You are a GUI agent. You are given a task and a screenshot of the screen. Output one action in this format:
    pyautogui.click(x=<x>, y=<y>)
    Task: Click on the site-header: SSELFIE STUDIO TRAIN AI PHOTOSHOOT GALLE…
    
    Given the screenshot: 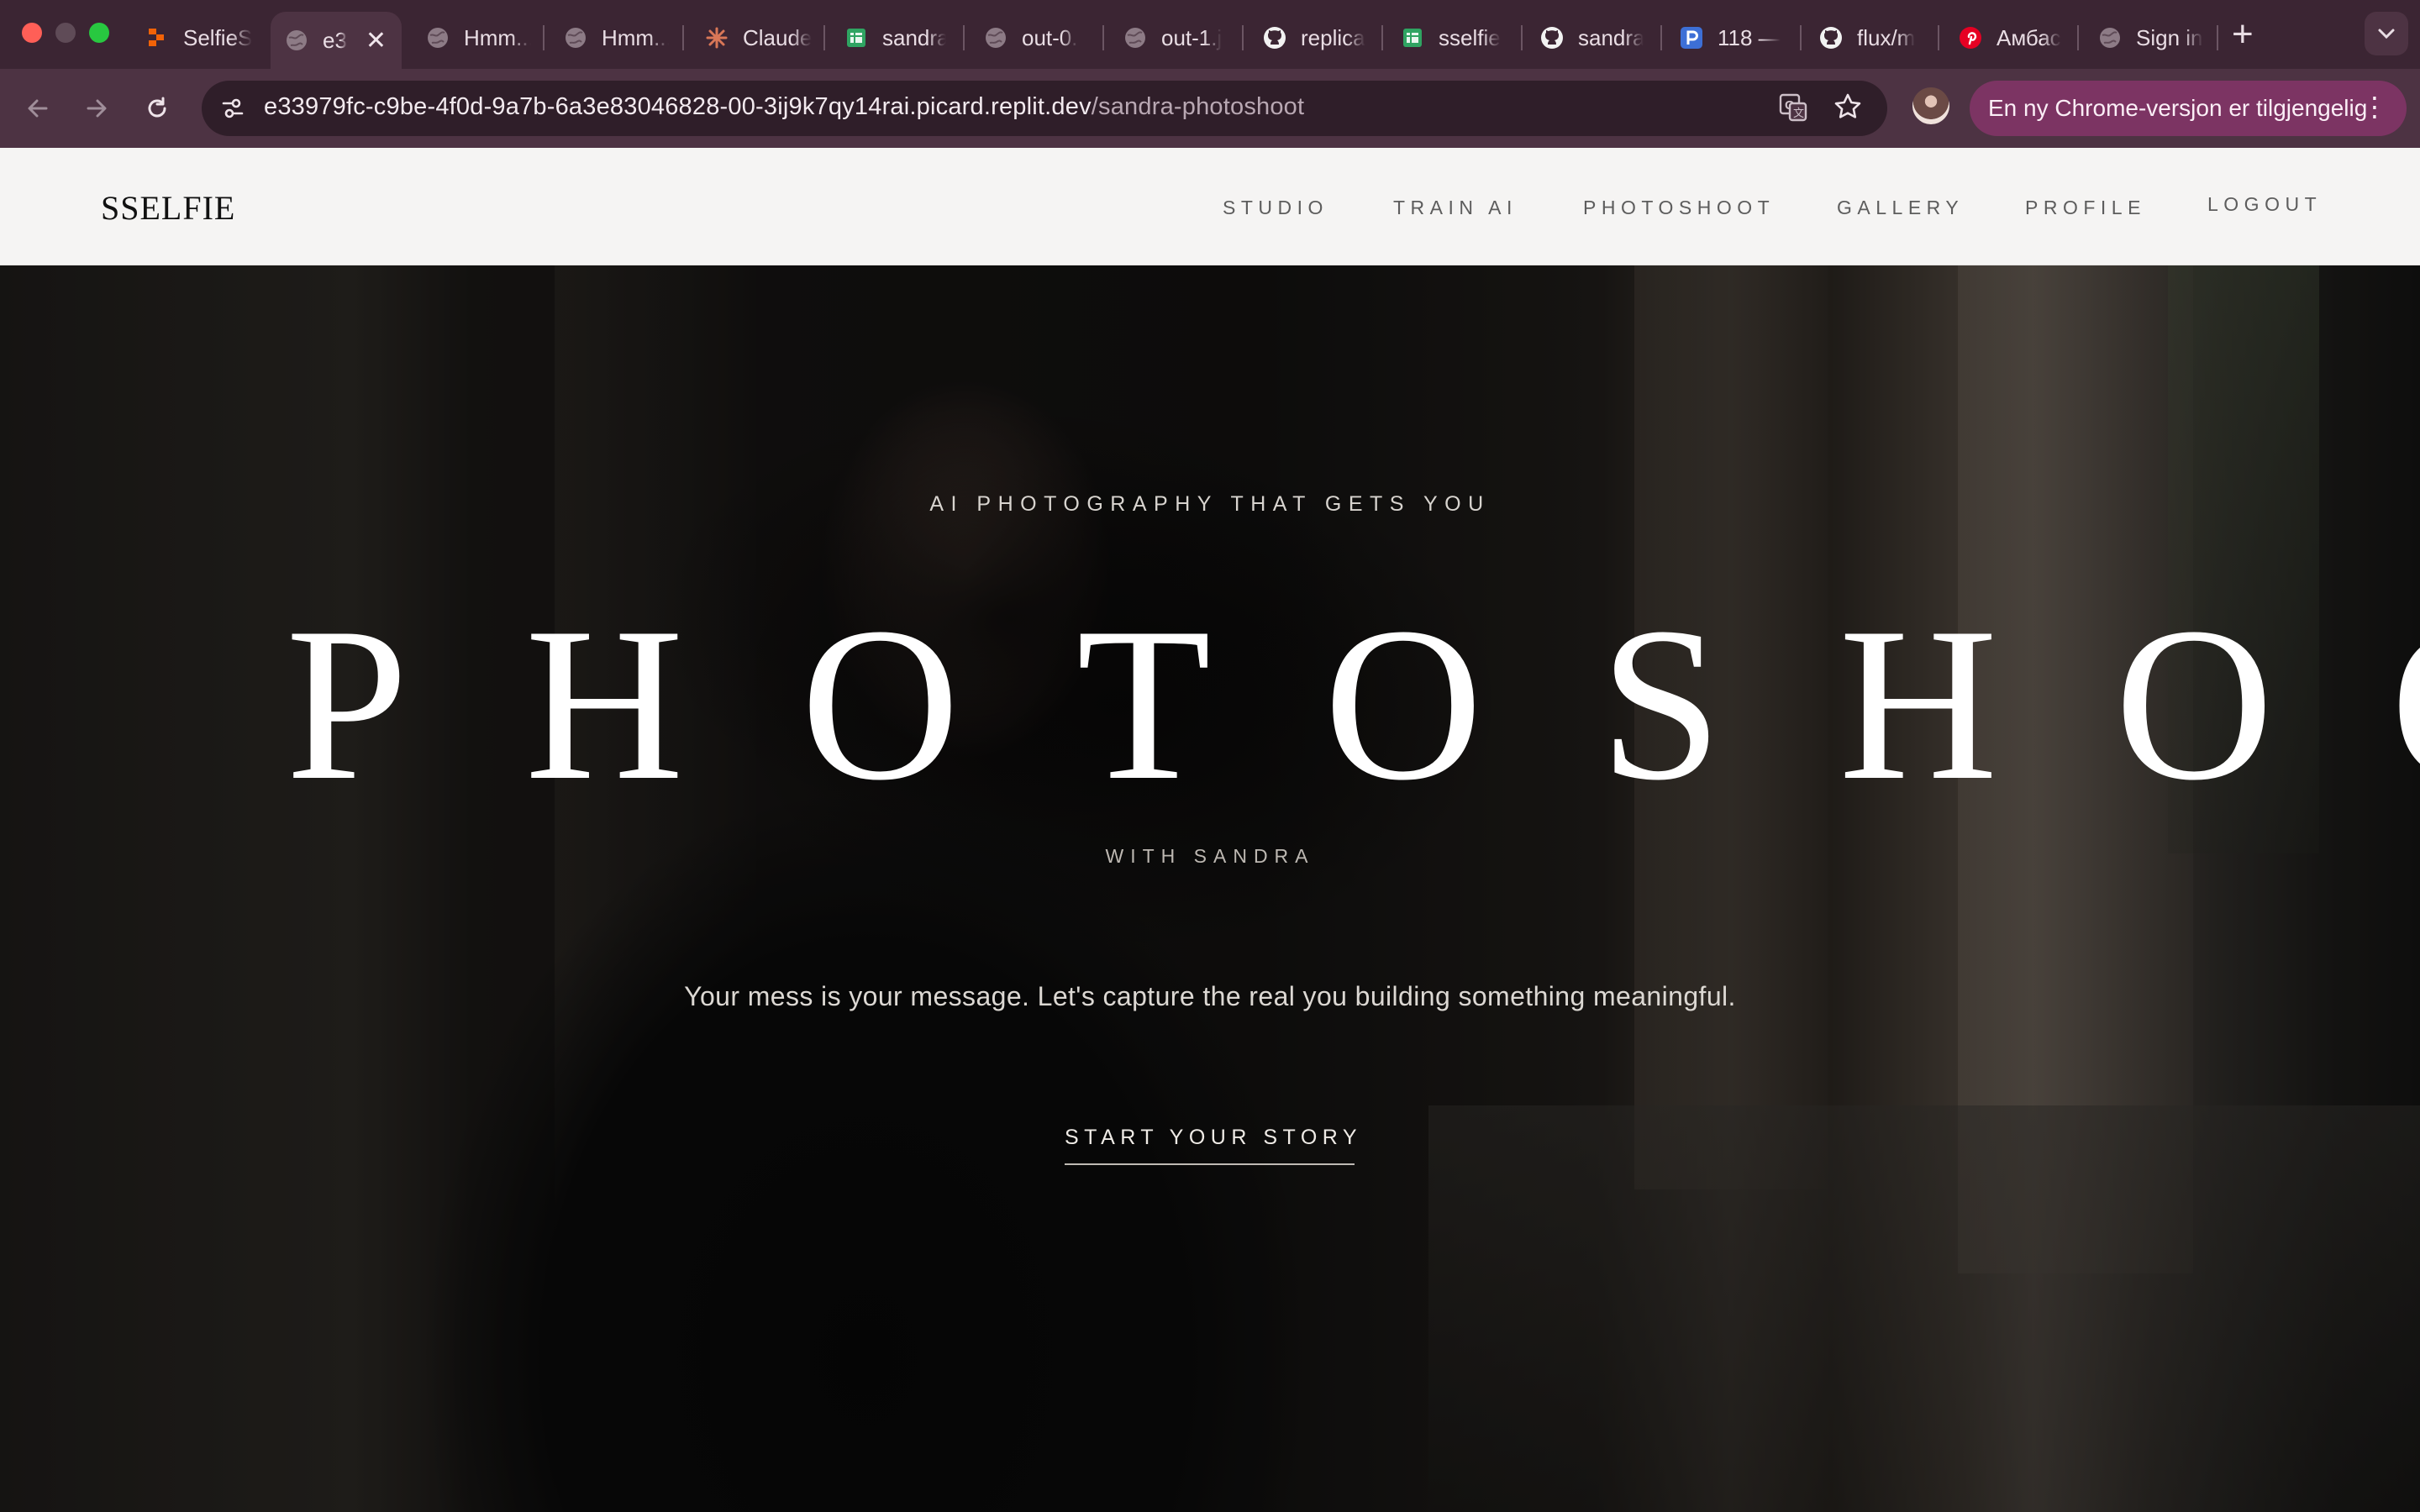 What is the action you would take?
    pyautogui.click(x=1210, y=206)
    